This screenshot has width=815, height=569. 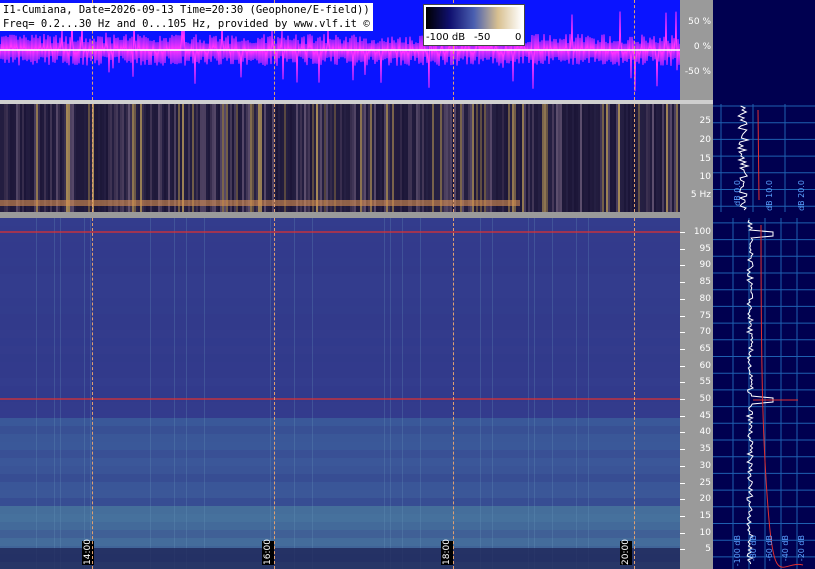 I want to click on profile-separator, so click(x=764, y=215).